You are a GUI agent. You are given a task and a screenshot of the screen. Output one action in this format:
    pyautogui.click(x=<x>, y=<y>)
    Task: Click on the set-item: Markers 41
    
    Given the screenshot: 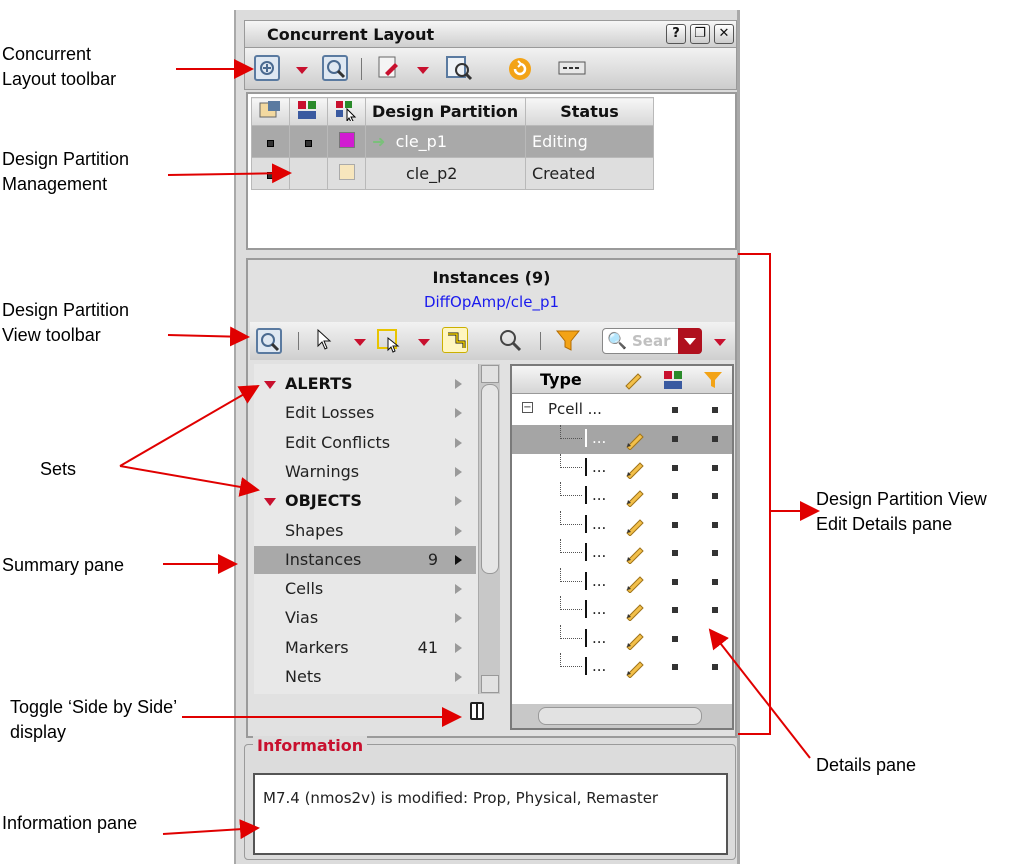 What is the action you would take?
    pyautogui.click(x=365, y=648)
    